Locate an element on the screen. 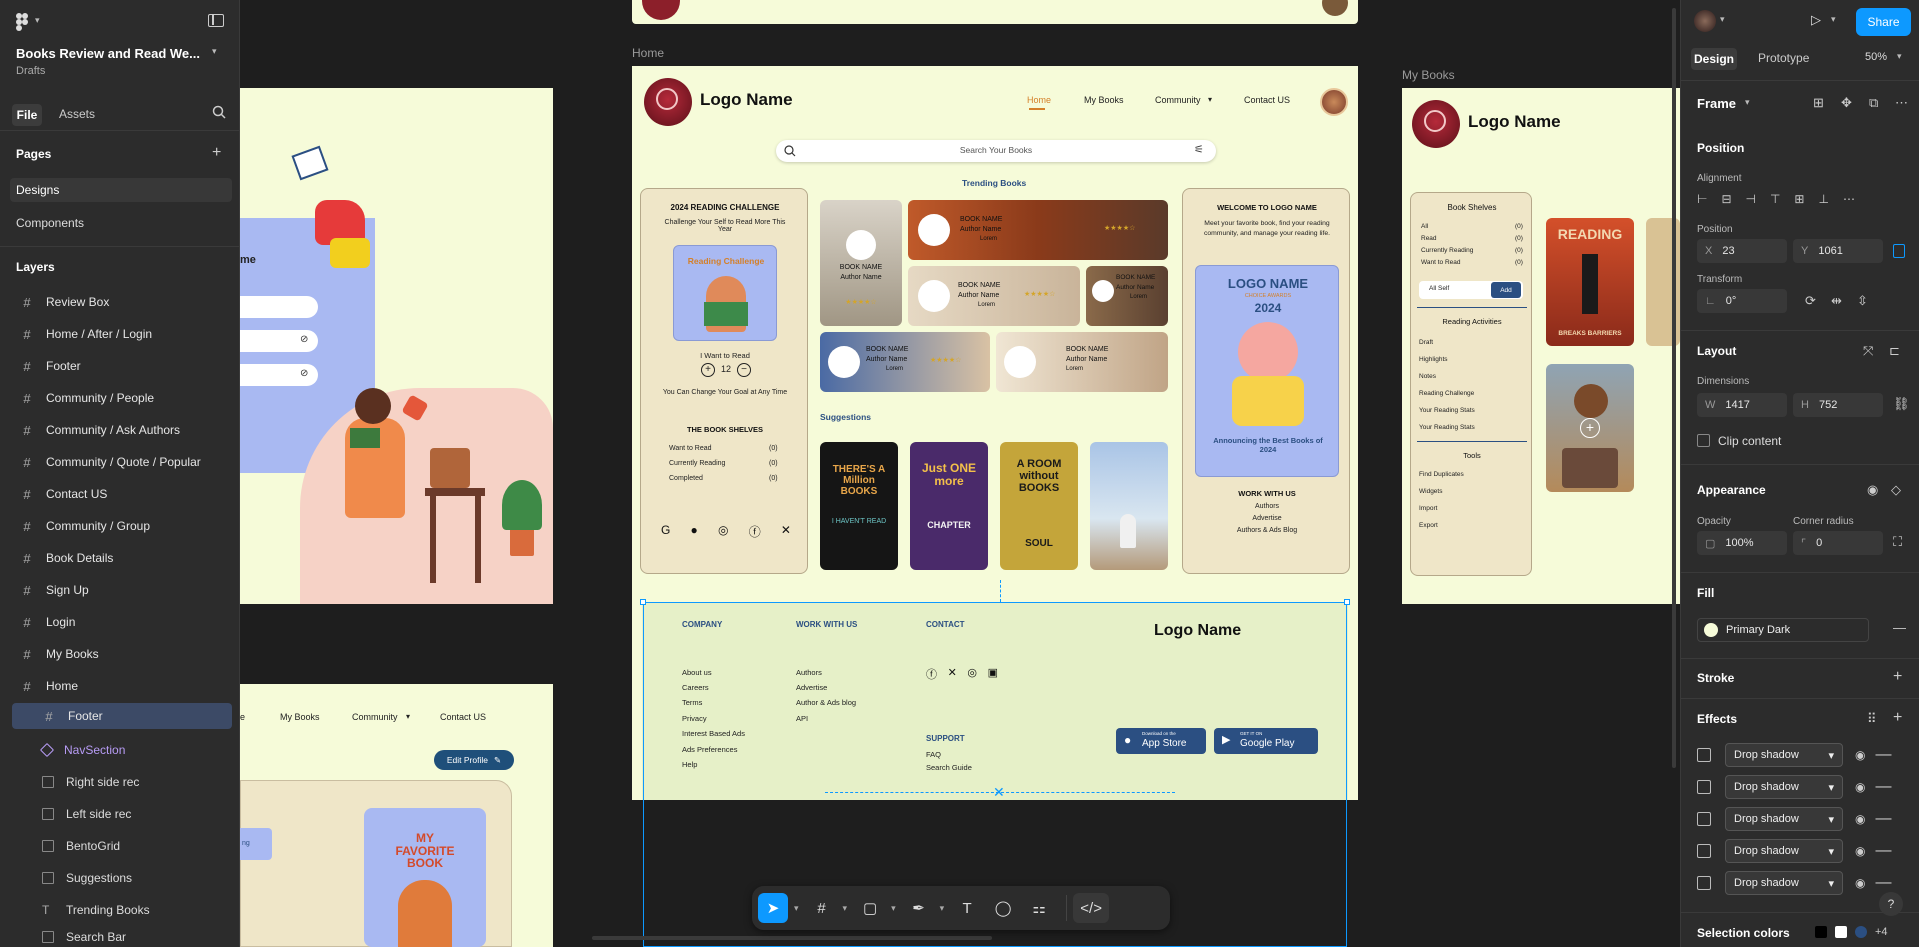  rotation-input: ∟ 0° is located at coordinates (1742, 301).